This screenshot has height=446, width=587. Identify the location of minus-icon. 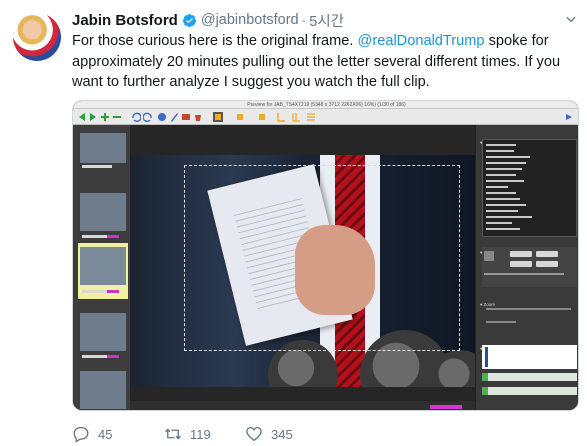
(117, 117).